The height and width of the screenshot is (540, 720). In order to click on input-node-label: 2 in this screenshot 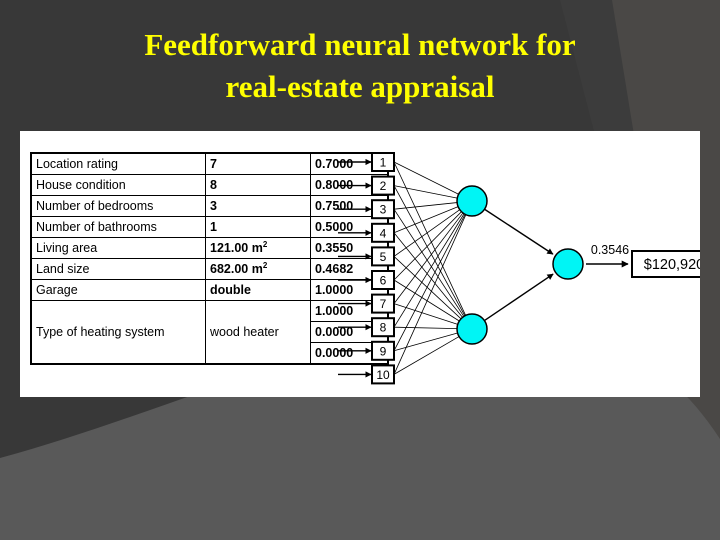, I will do `click(383, 186)`.